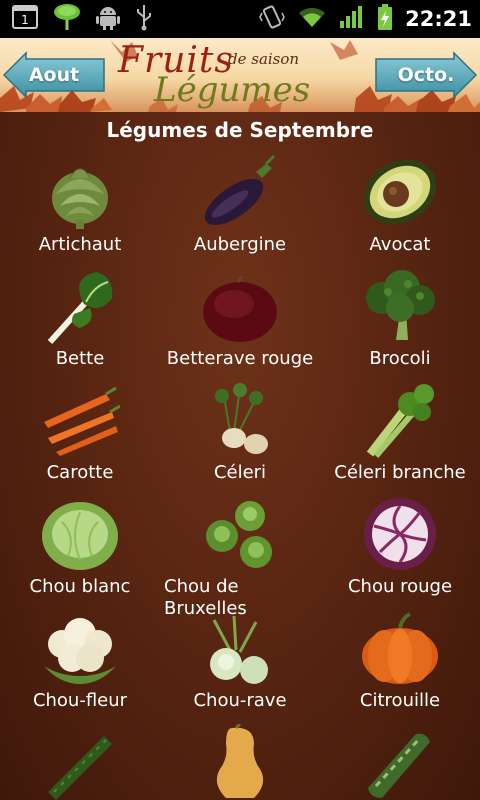 The height and width of the screenshot is (800, 480). I want to click on vegetable-item-zucchini, so click(400, 760).